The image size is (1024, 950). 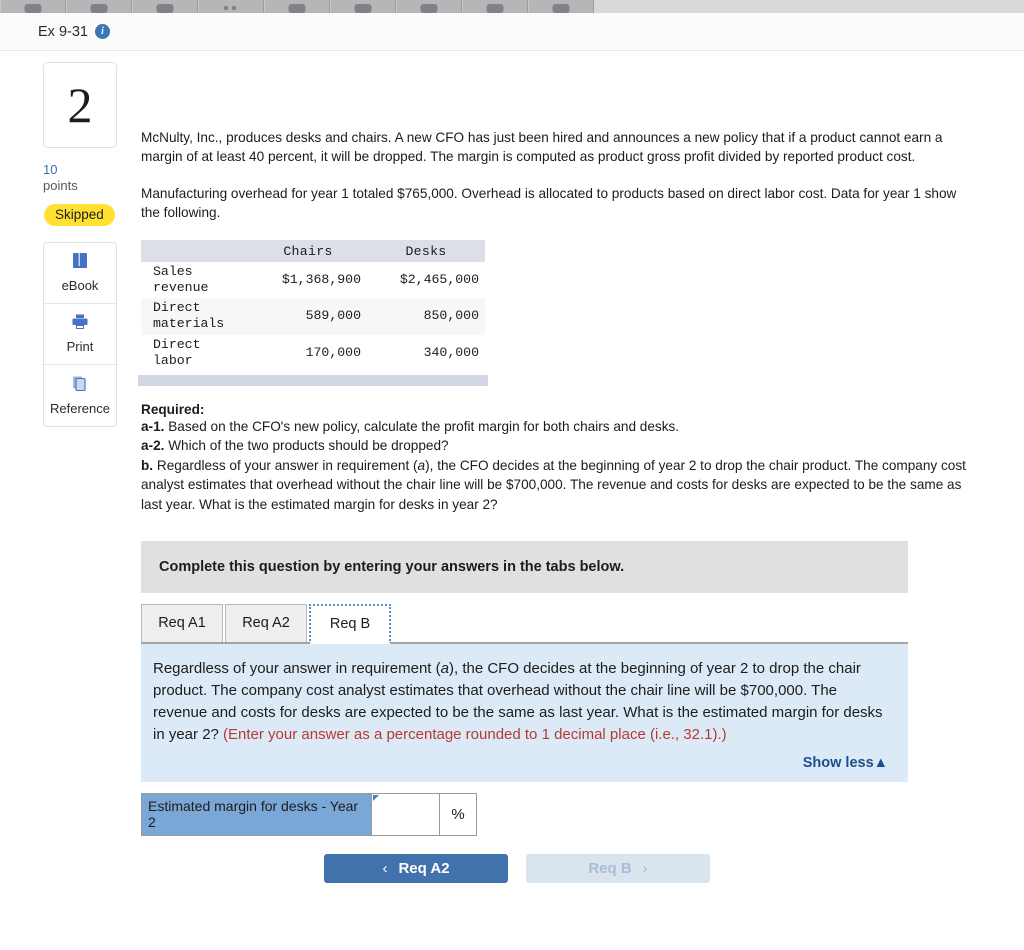 I want to click on answer-unit: %, so click(x=458, y=814).